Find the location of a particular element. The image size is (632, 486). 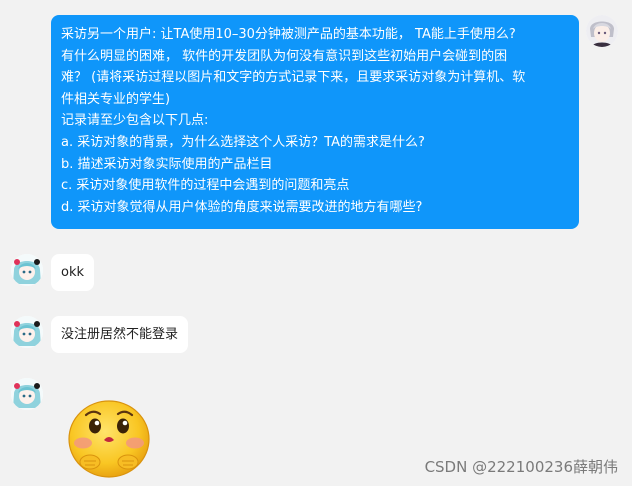

message-line: 记录请至少包含以下几点: is located at coordinates (135, 121).